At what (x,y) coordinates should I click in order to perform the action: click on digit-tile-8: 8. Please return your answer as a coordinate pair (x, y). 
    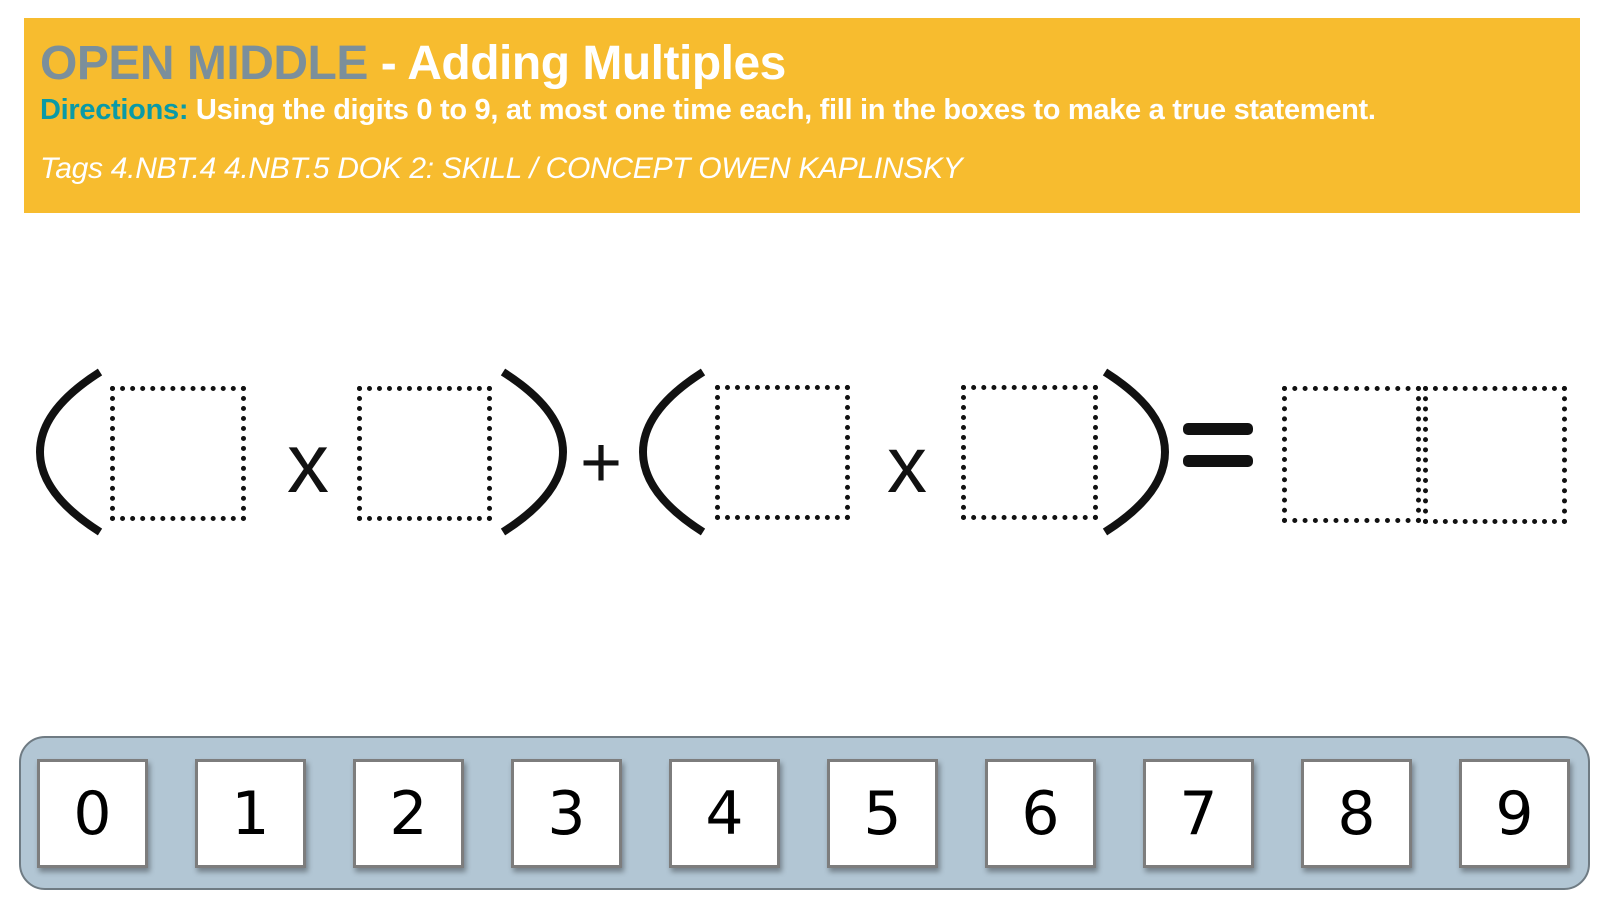
    Looking at the image, I should click on (1356, 813).